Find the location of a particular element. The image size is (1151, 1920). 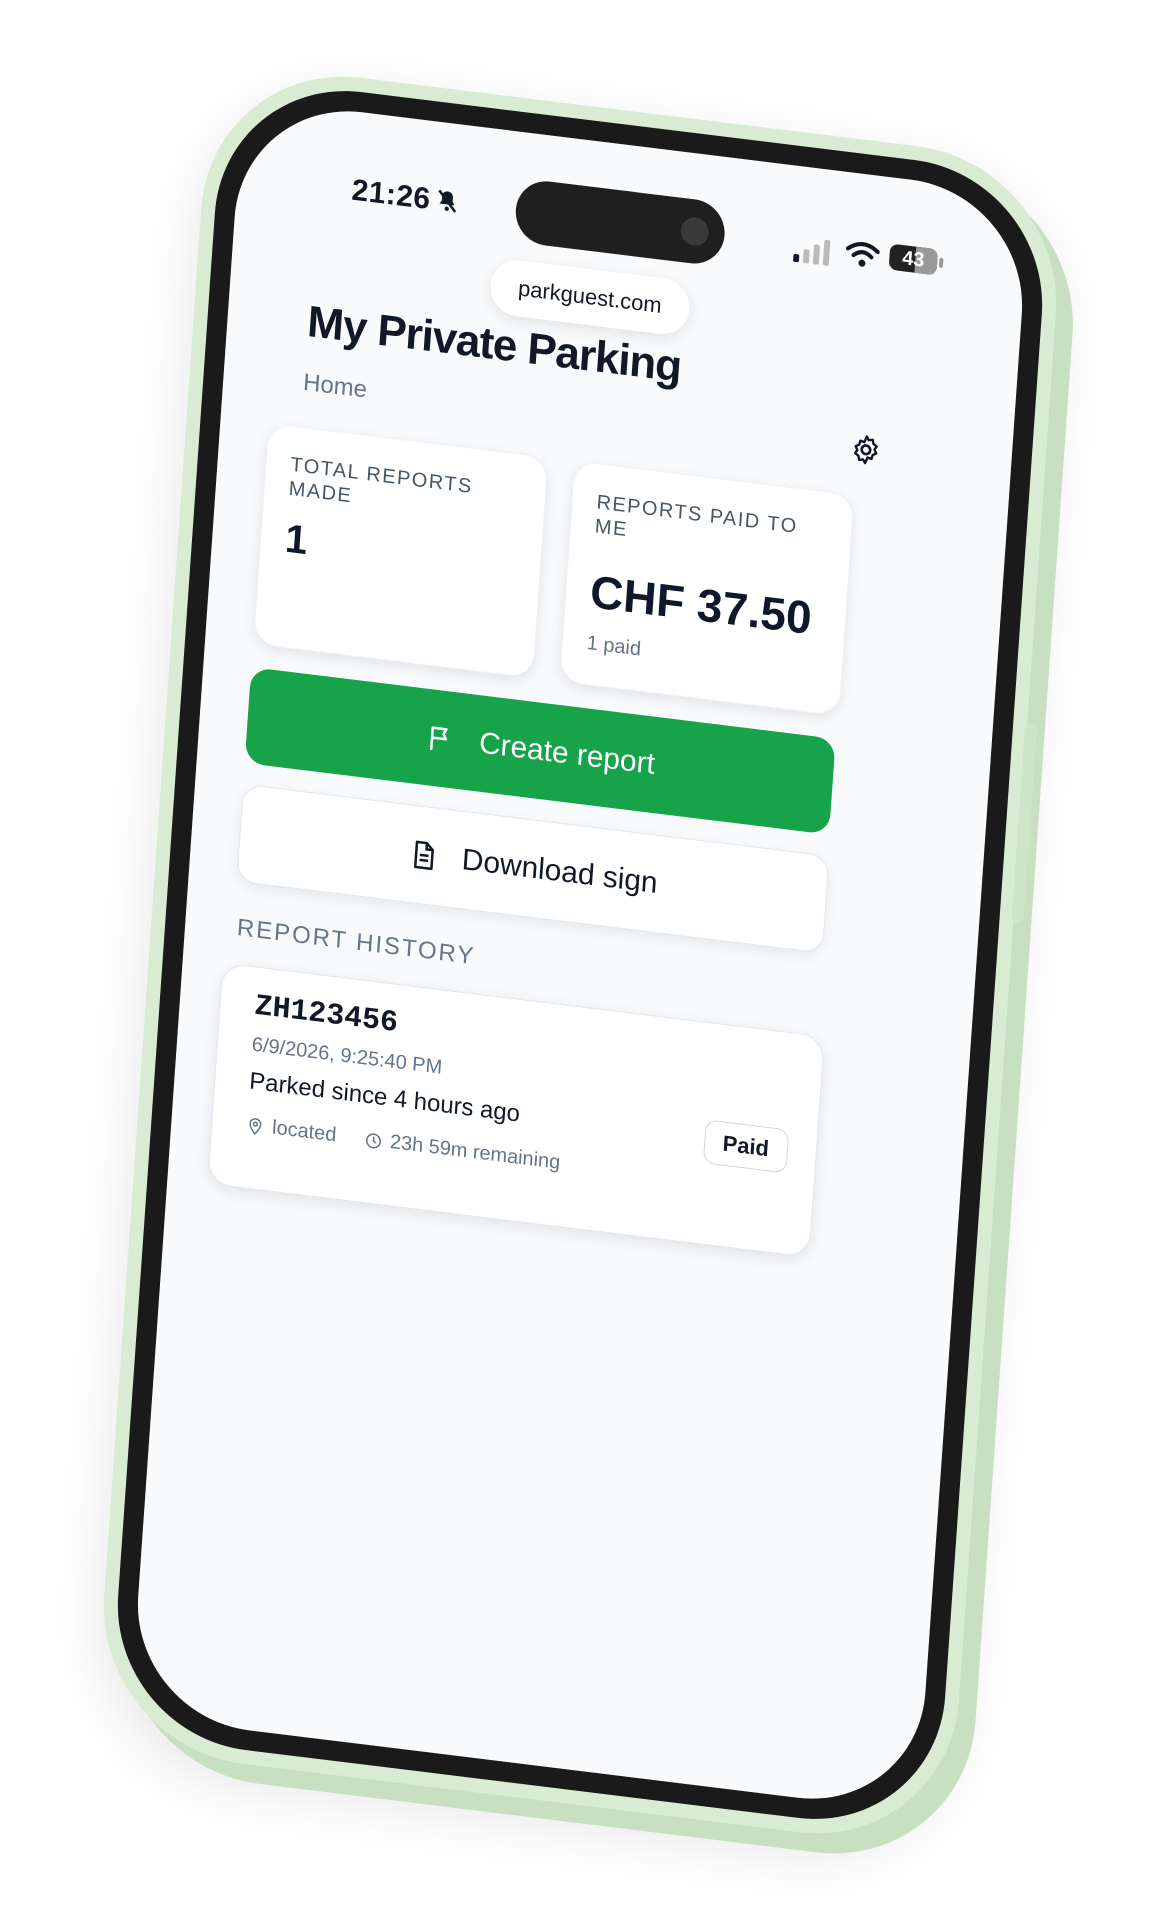

stat-value: 1 is located at coordinates (296, 540).